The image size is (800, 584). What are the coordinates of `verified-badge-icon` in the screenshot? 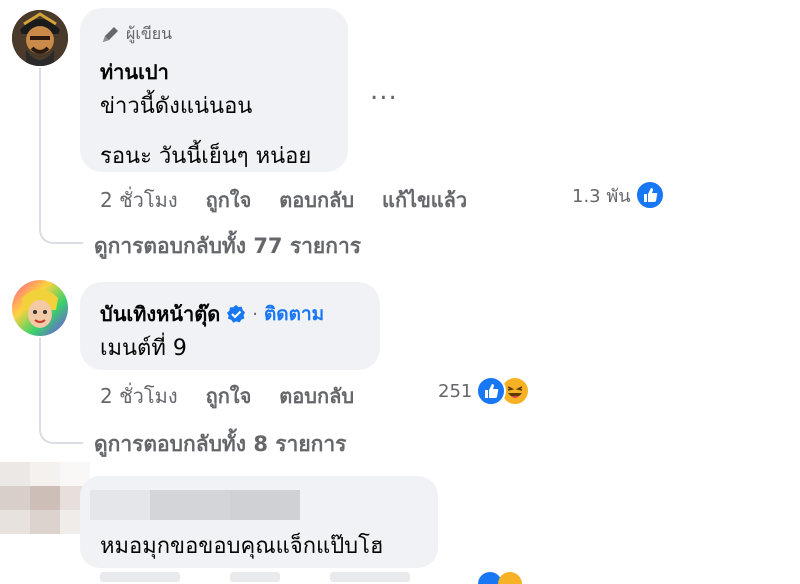 It's located at (236, 314).